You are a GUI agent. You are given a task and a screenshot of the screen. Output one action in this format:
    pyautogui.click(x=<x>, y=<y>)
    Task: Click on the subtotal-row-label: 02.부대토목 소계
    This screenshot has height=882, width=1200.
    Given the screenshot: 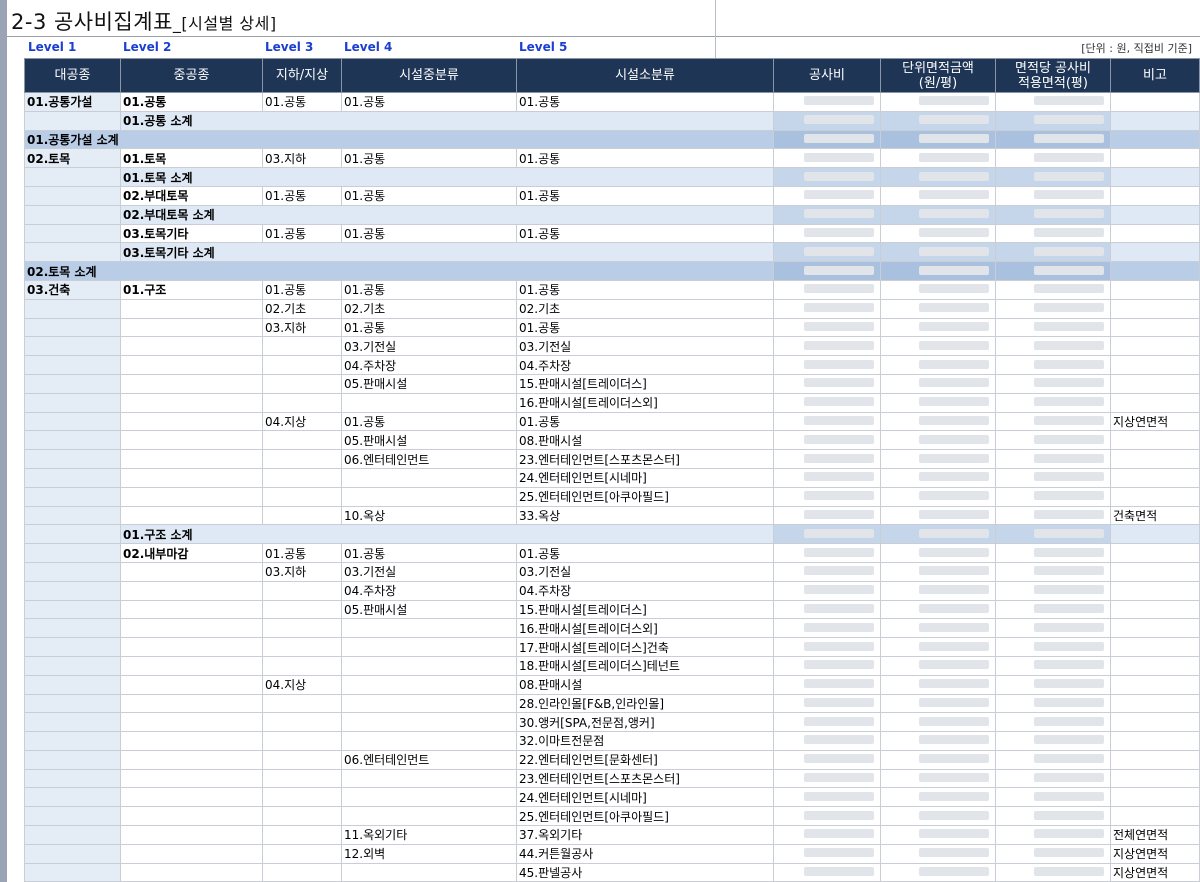 What is the action you would take?
    pyautogui.click(x=447, y=214)
    